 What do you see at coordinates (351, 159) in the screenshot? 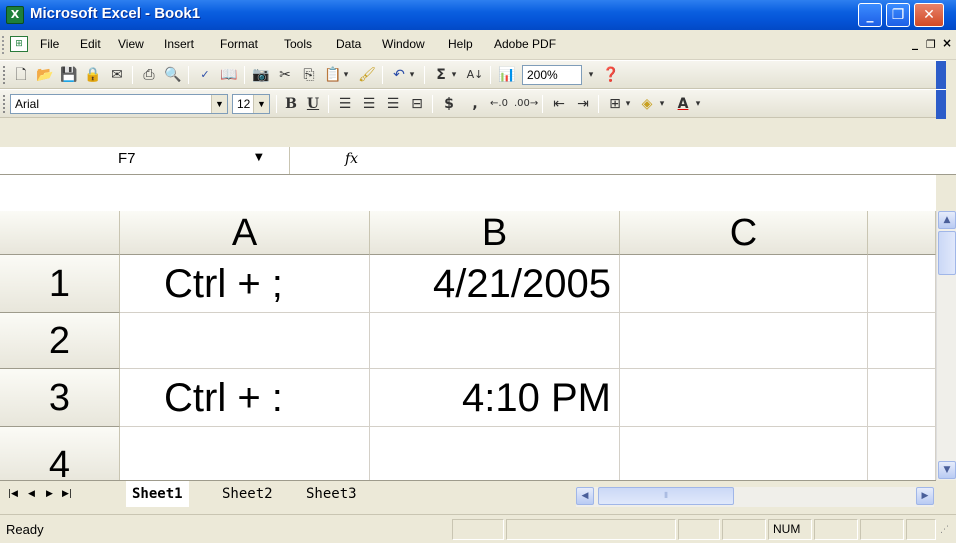
I see `insert-function-button: fx` at bounding box center [351, 159].